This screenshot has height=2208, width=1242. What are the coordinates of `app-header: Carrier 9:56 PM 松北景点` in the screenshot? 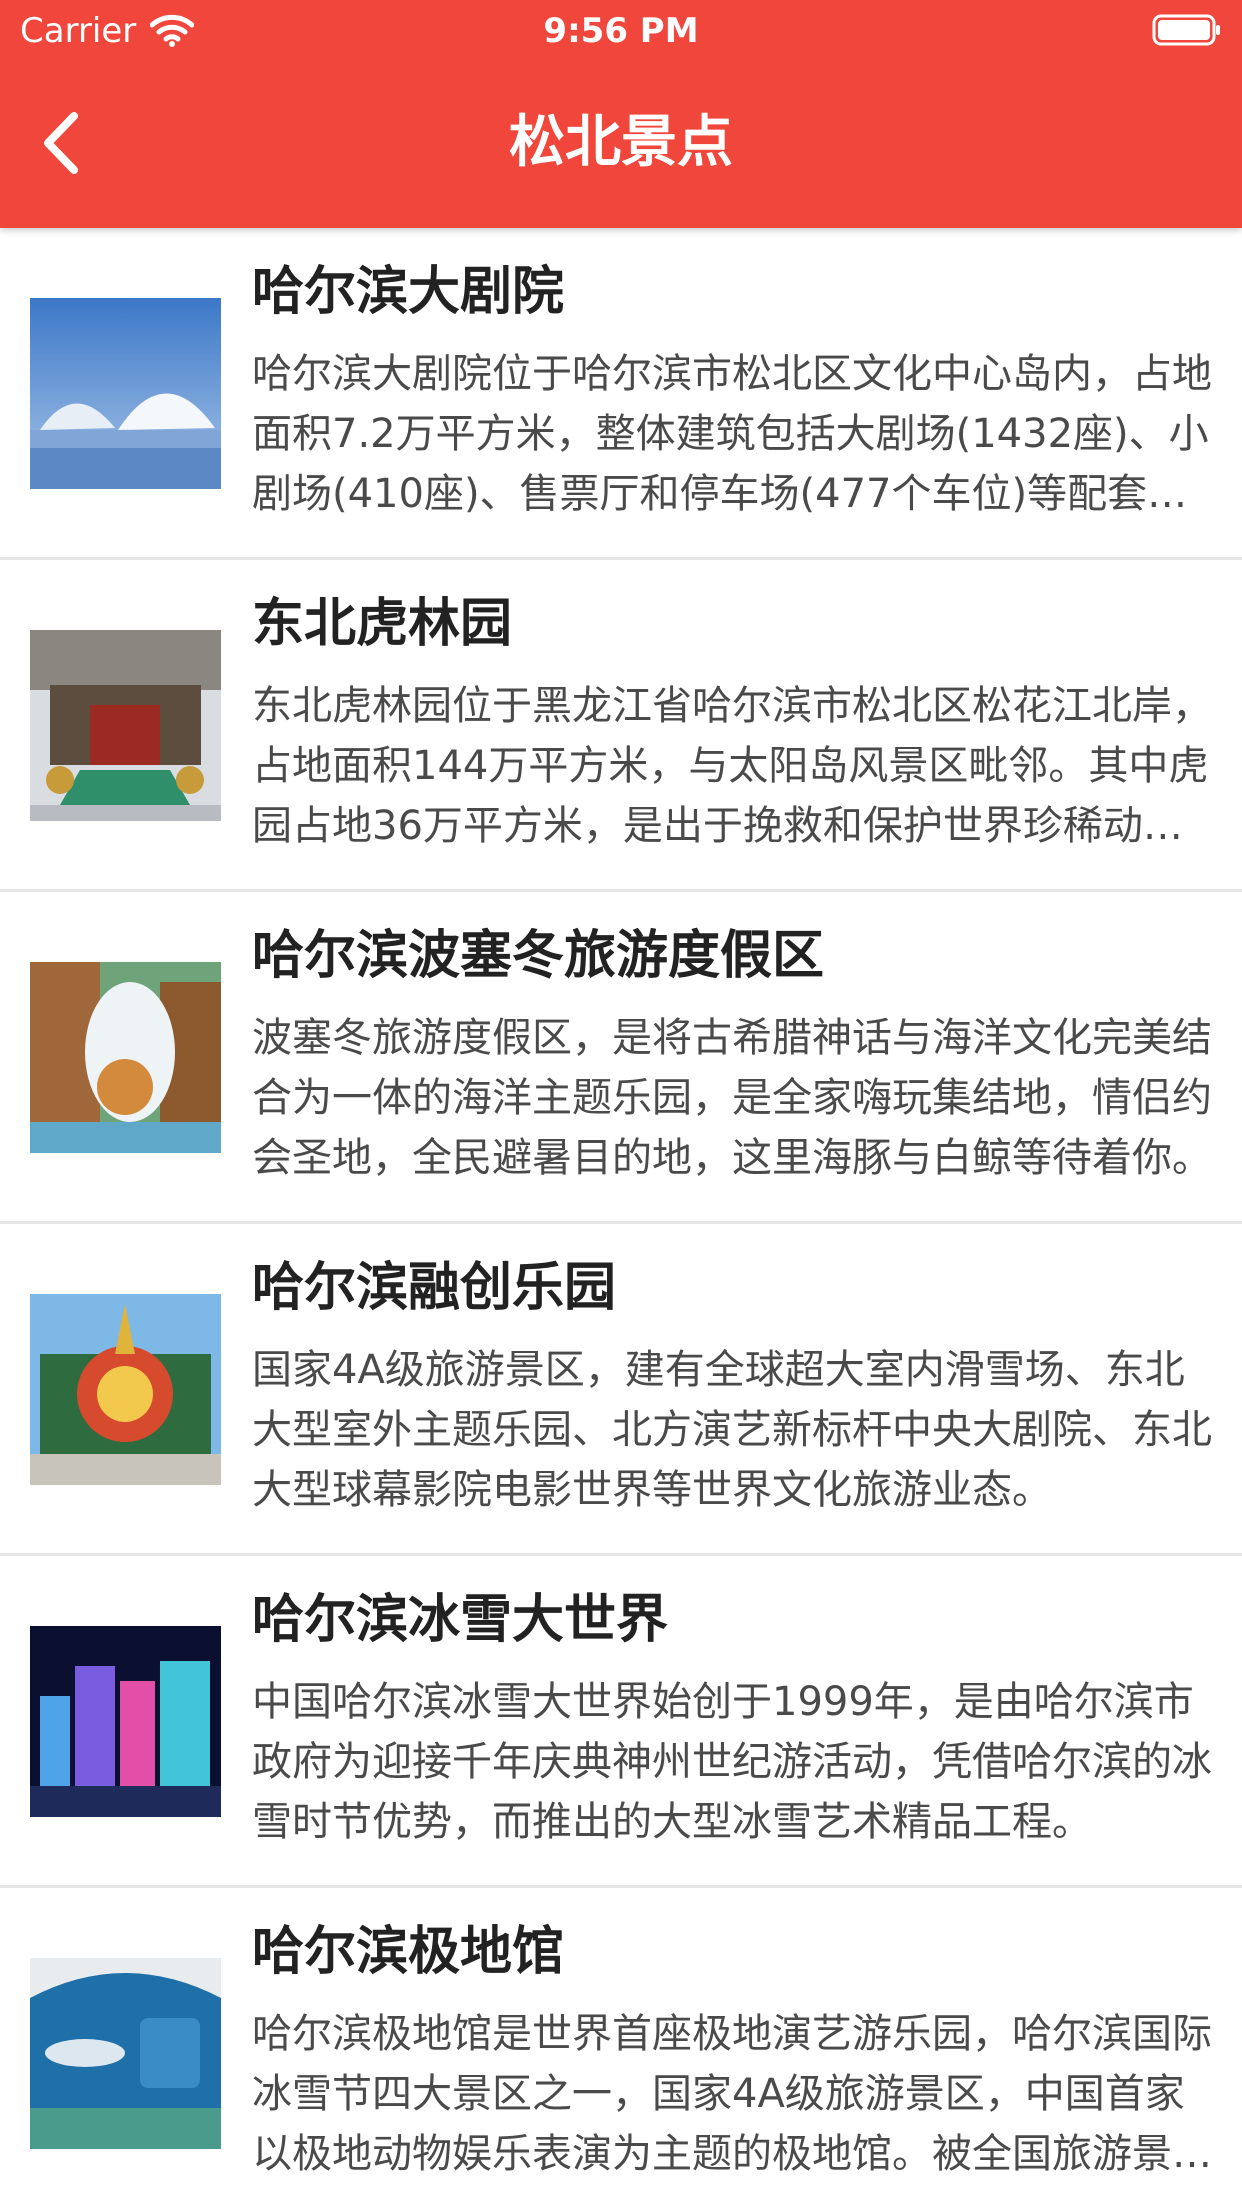 It's located at (621, 114).